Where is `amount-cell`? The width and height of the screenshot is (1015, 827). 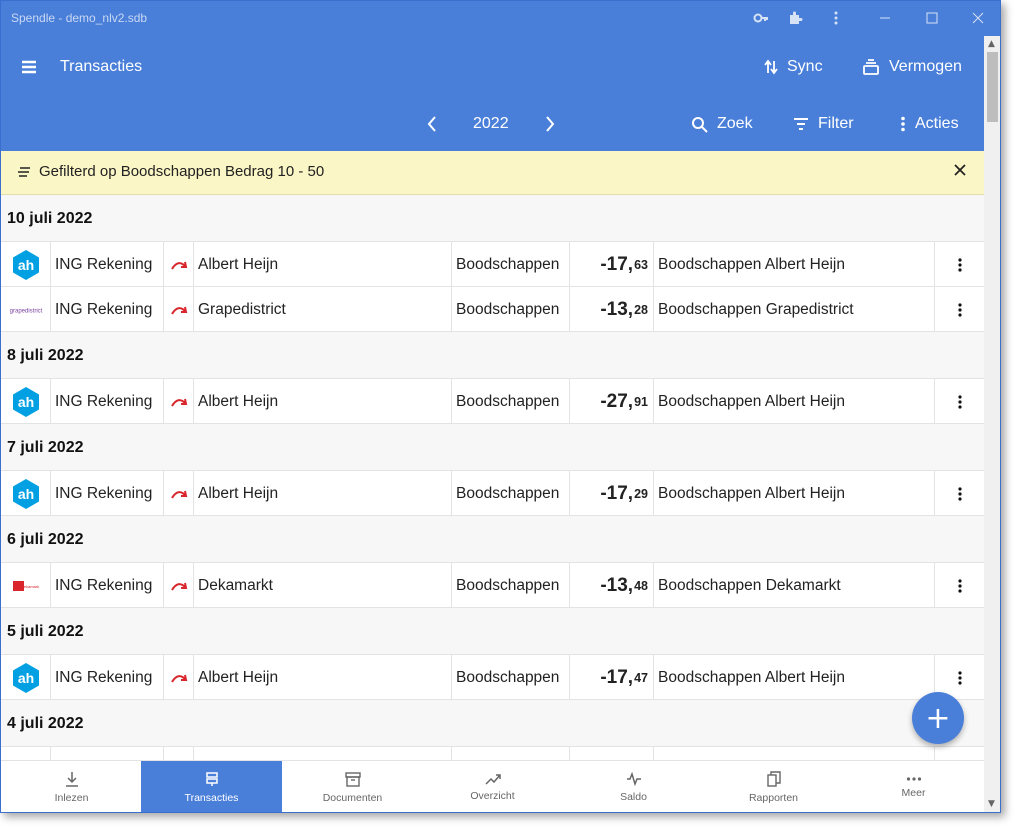 amount-cell is located at coordinates (612, 753).